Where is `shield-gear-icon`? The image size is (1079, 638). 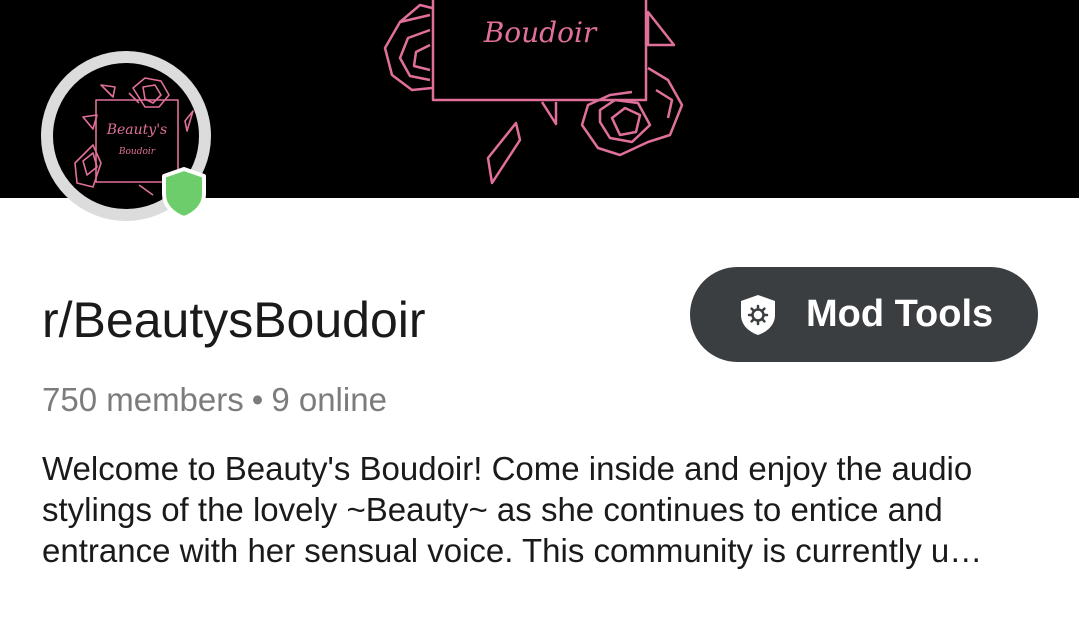 shield-gear-icon is located at coordinates (758, 314).